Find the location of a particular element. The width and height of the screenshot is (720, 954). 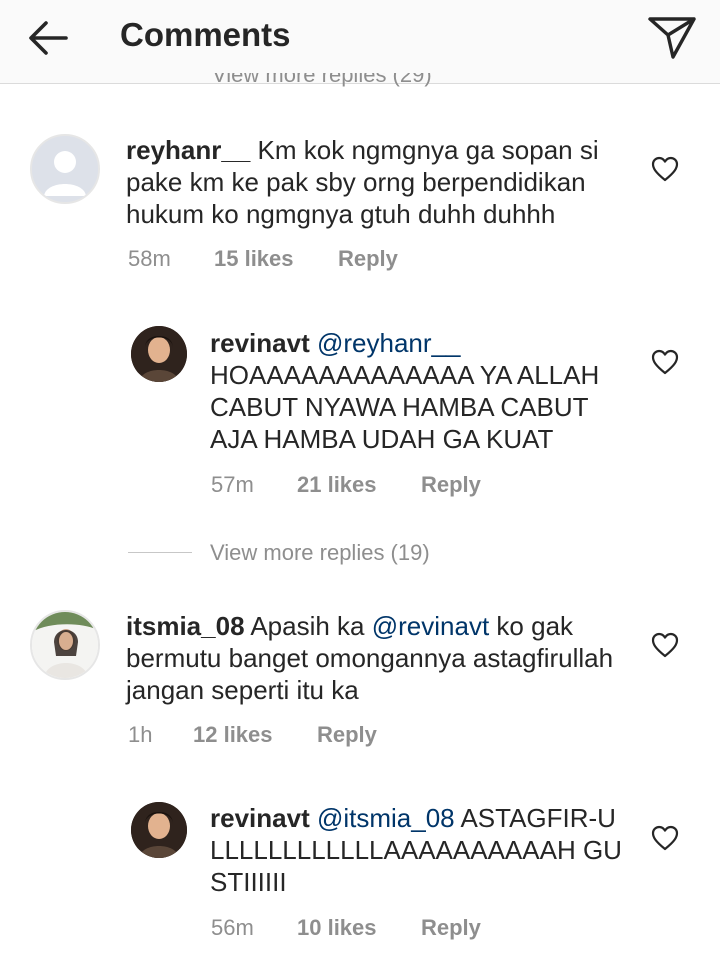

view-more-label: View more replies (19) is located at coordinates (320, 552).